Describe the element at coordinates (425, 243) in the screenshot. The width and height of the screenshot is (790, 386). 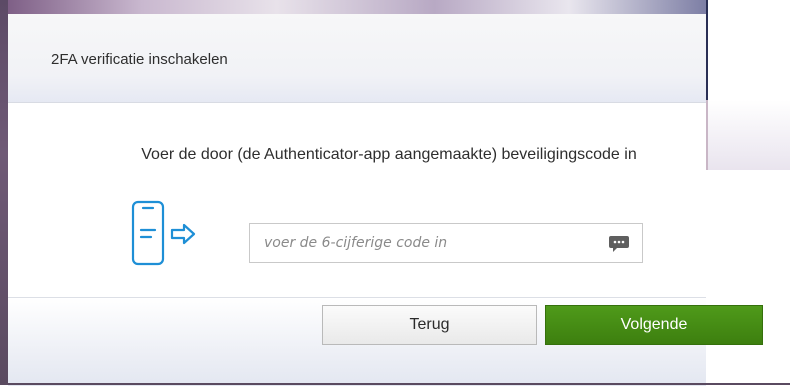
I see `verification-code-input` at that location.